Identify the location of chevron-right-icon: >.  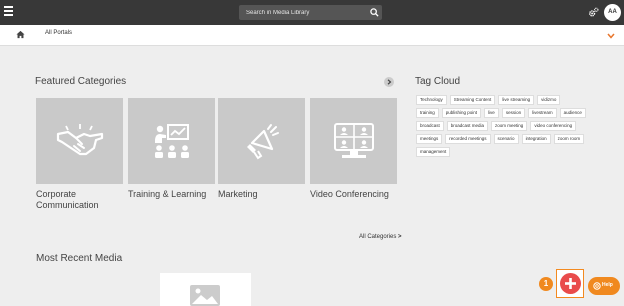
(400, 237).